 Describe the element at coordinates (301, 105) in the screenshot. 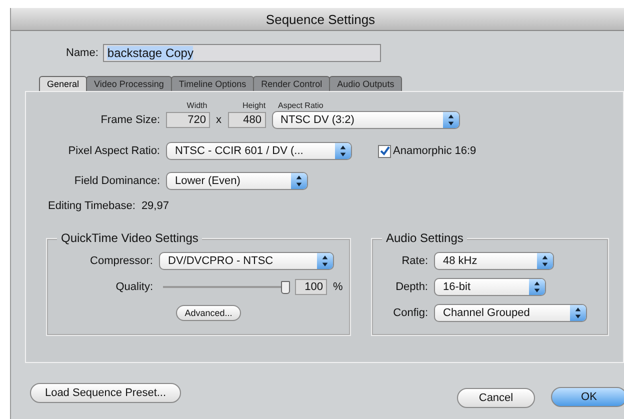

I see `aspect-caption: Aspect Ratio` at that location.